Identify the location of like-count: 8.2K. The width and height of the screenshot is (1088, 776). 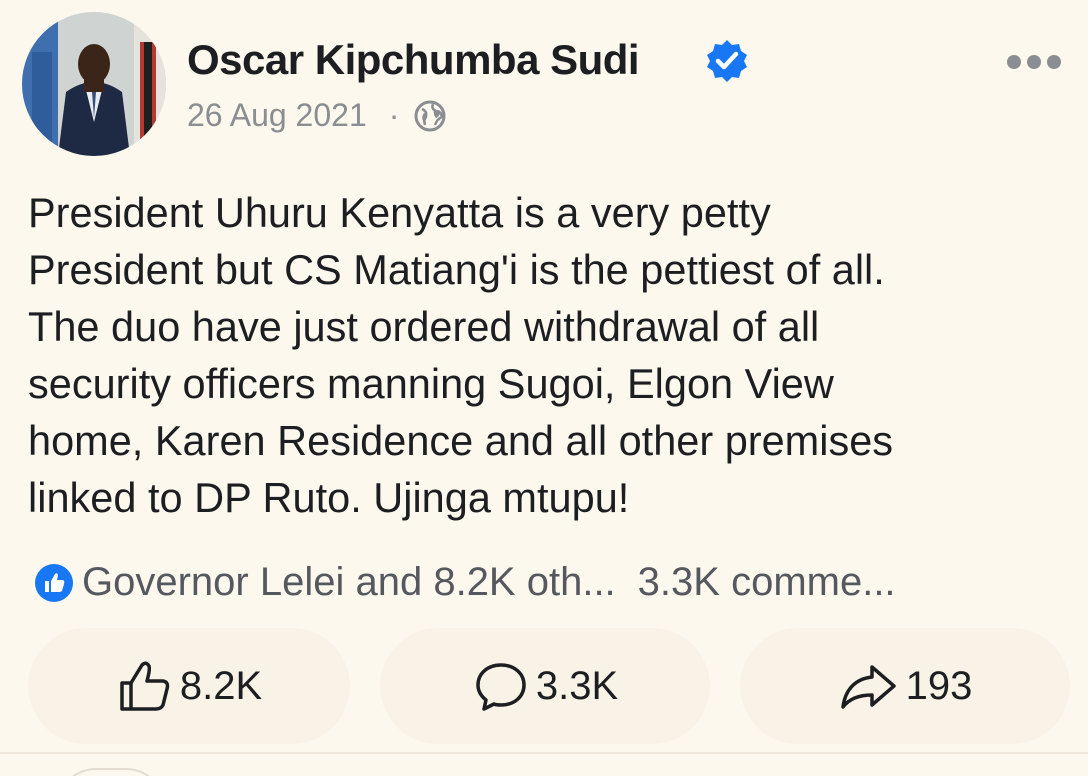
(221, 685).